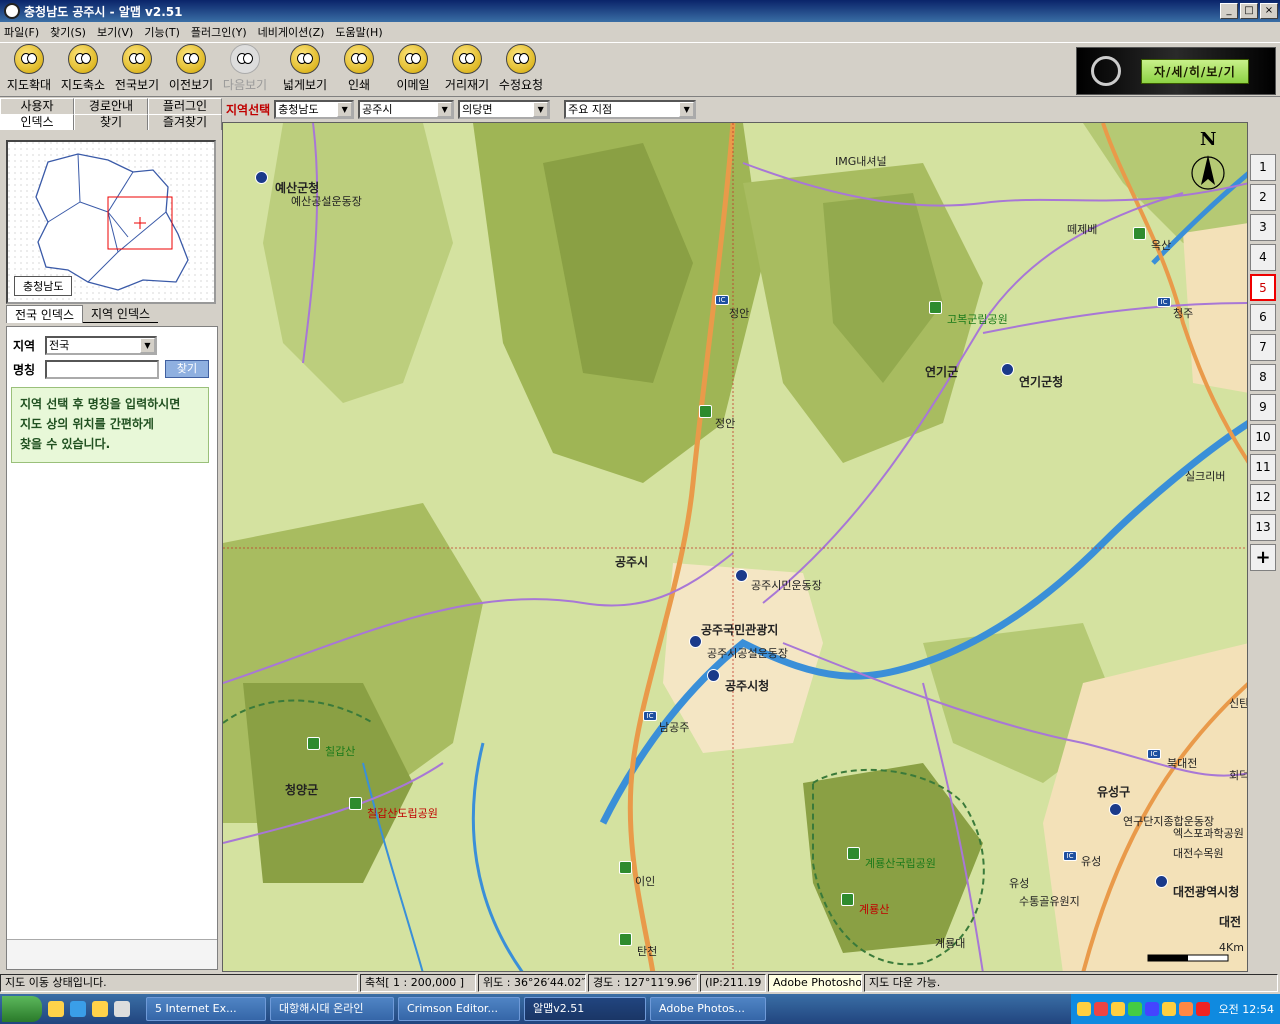  Describe the element at coordinates (121, 314) in the screenshot. I see `tab-regional-index: 지역 인덱스` at that location.